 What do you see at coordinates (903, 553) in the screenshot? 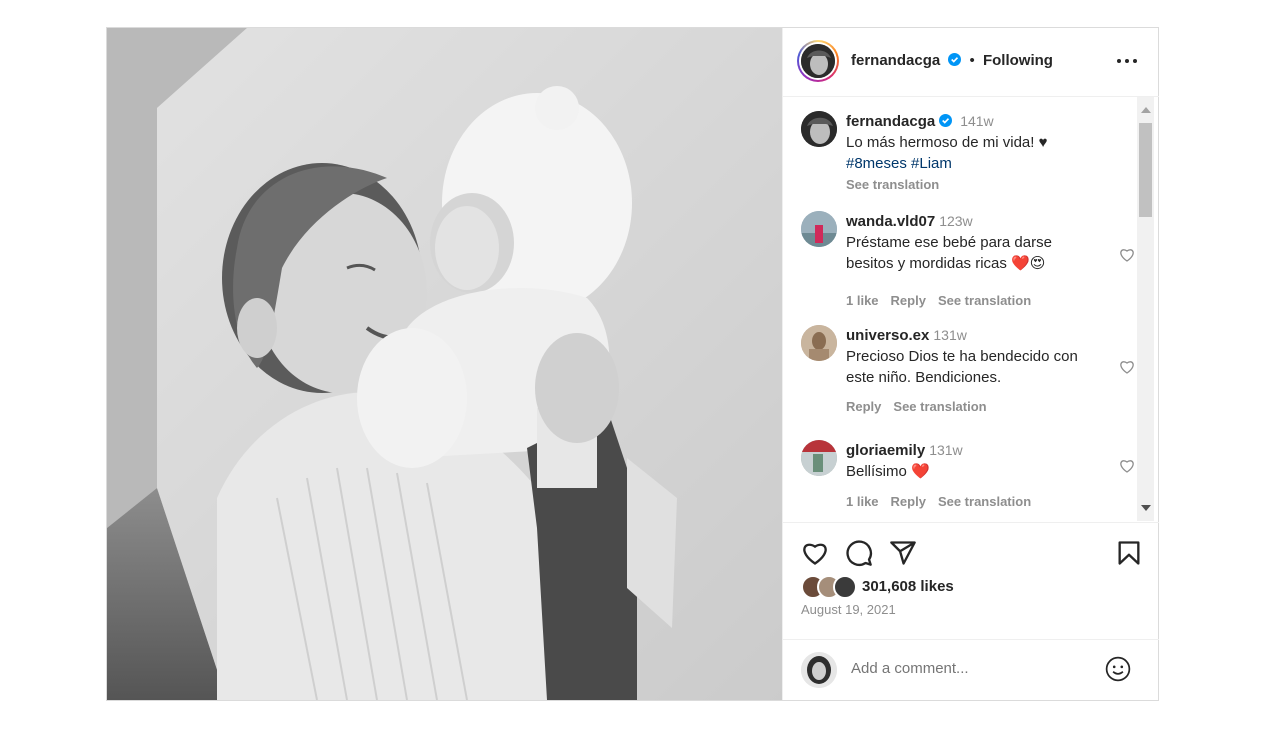
I see `share-icon` at bounding box center [903, 553].